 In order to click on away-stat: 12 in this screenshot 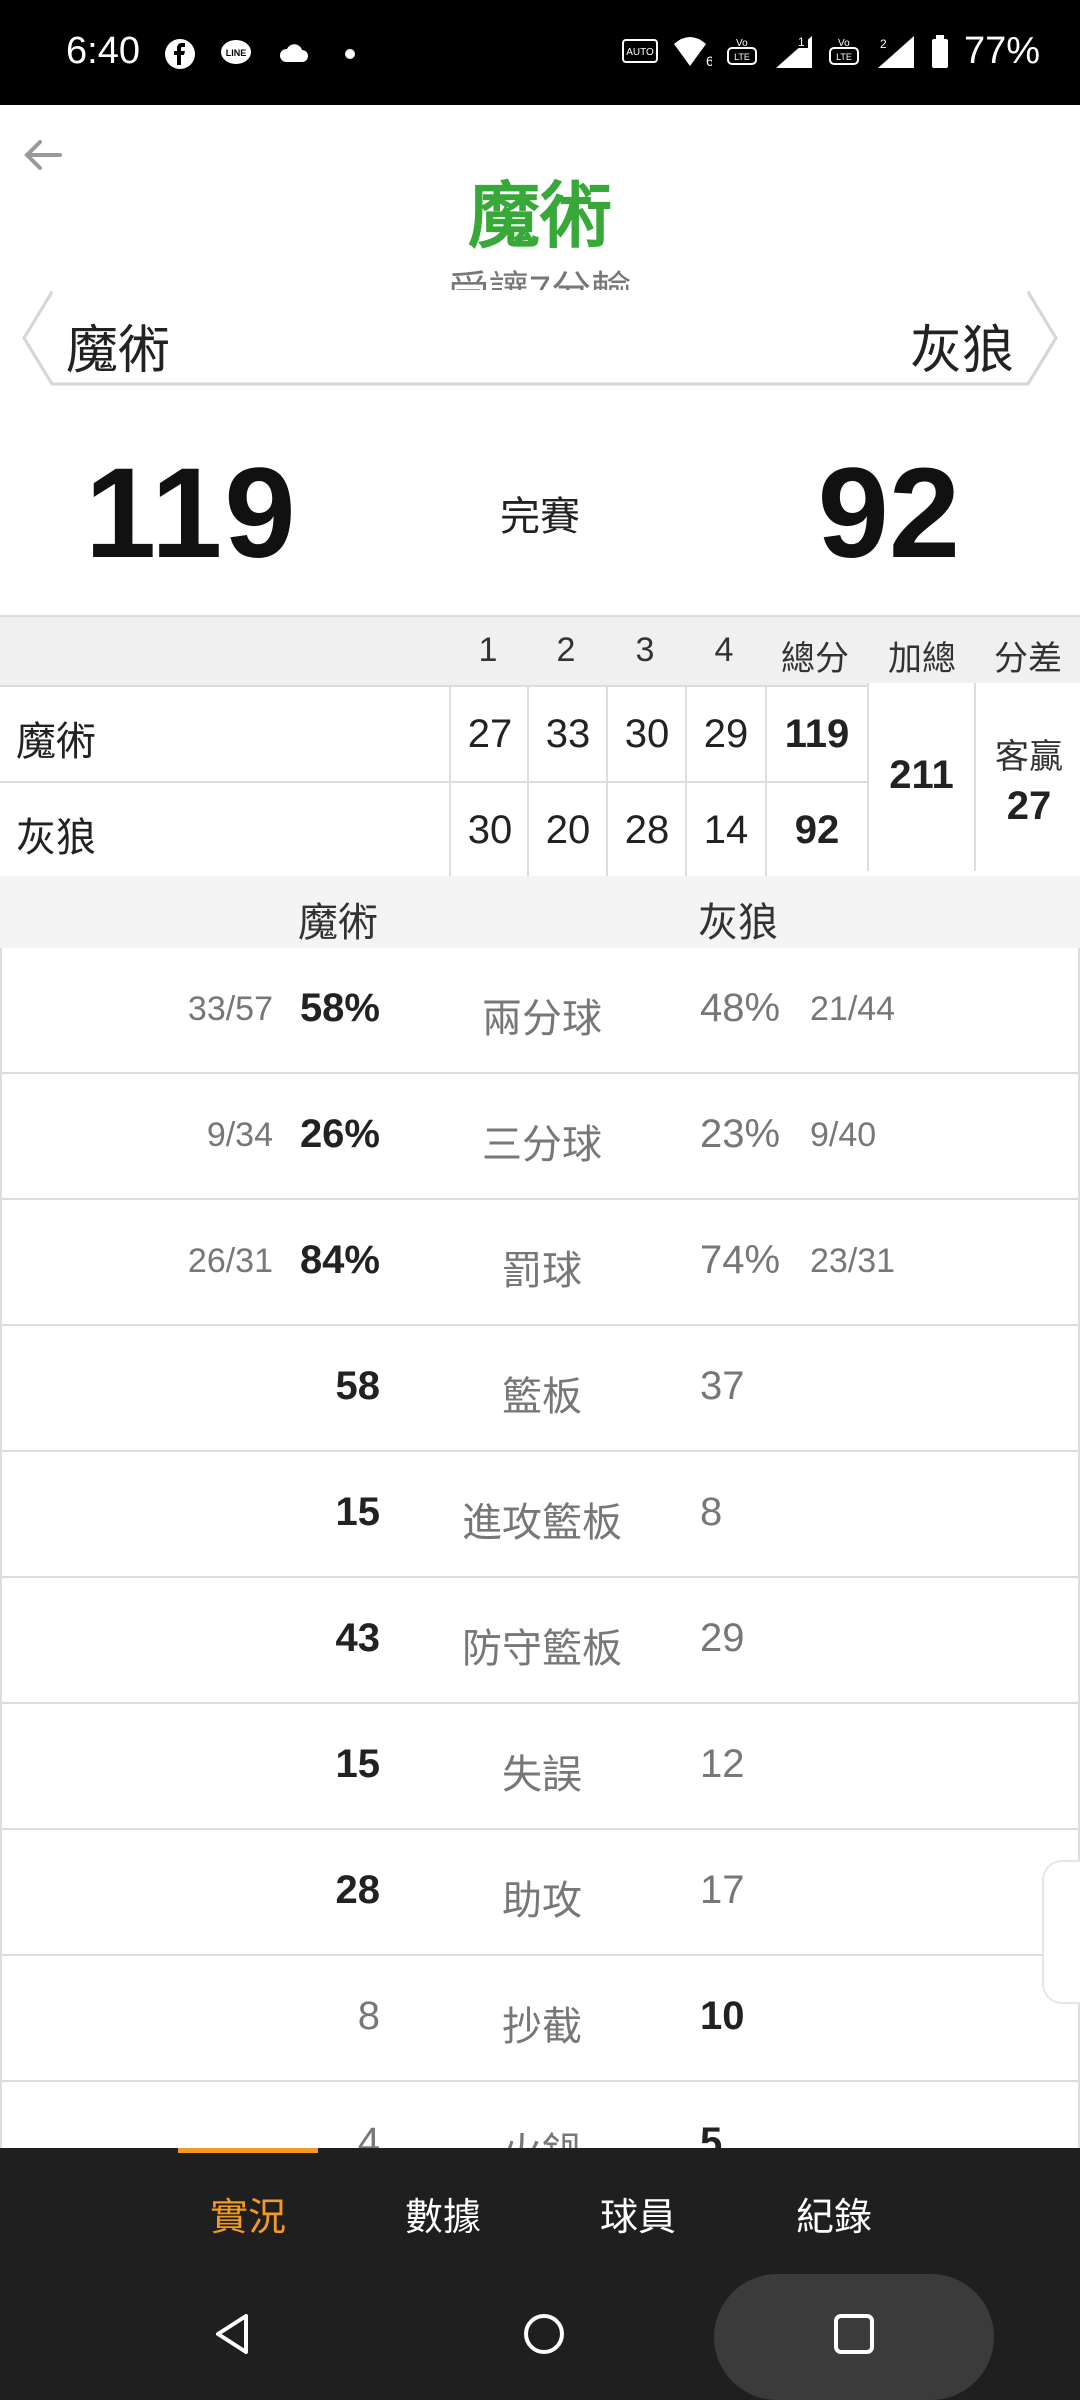, I will do `click(722, 1764)`.